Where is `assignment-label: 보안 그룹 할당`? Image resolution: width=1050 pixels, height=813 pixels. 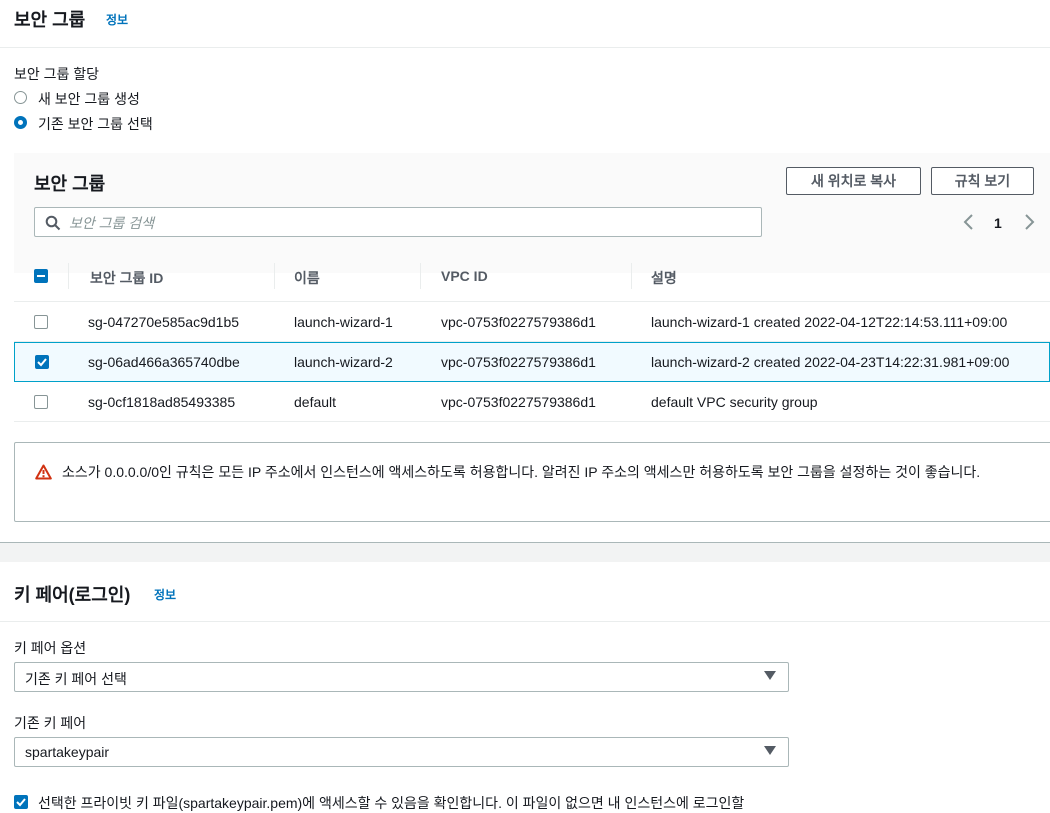 assignment-label: 보안 그룹 할당 is located at coordinates (57, 74).